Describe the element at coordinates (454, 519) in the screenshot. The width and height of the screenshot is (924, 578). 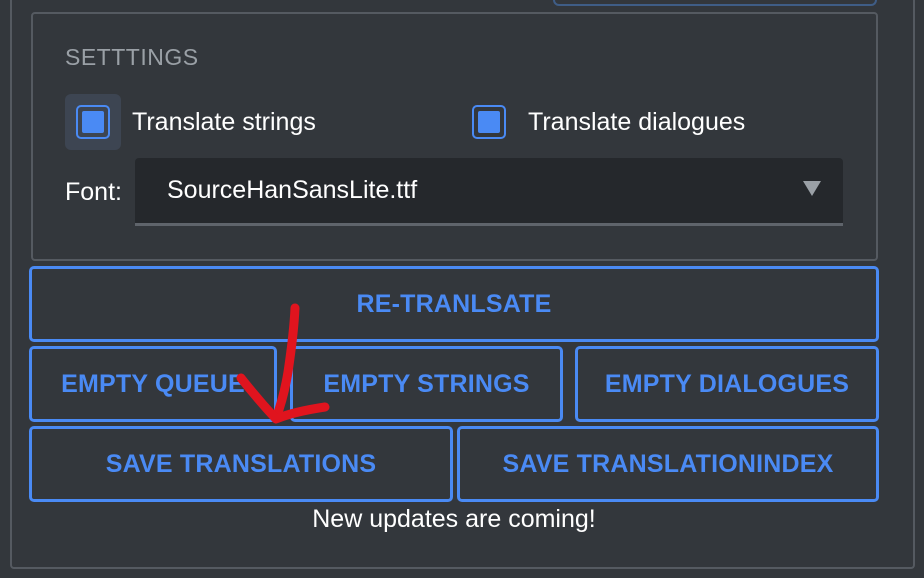
I see `footer-message: New updates are coming!` at that location.